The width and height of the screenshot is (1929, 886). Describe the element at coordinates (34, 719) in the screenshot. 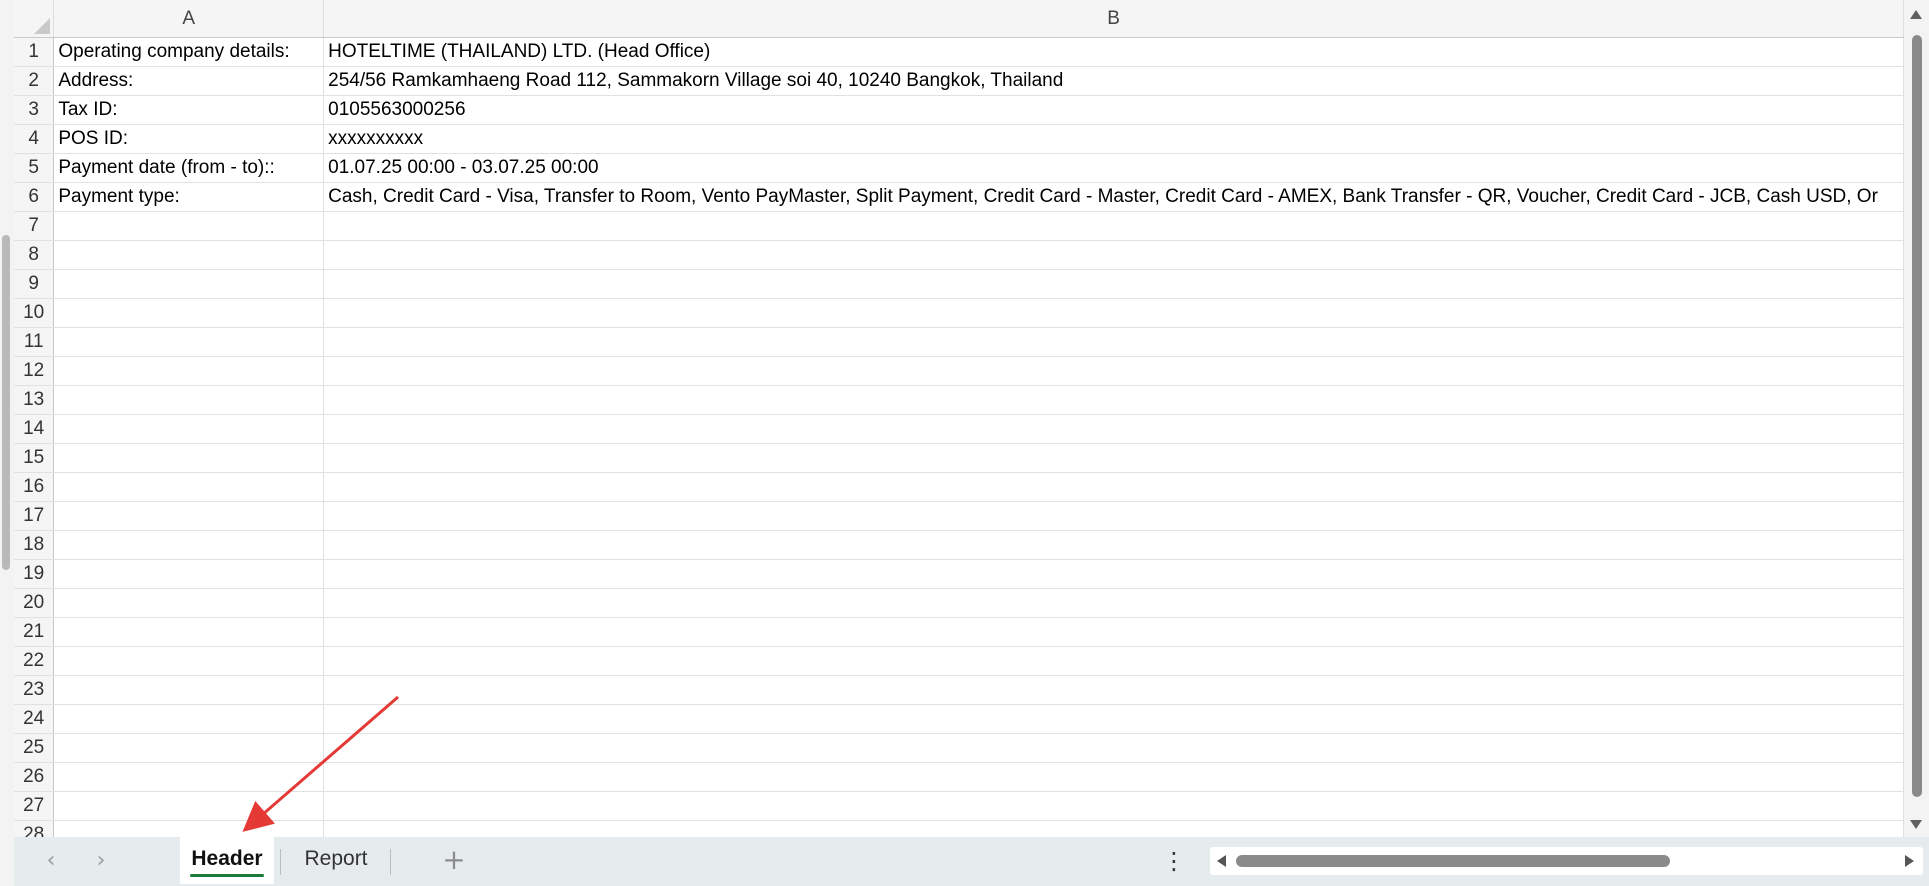

I see `row-header: 24` at that location.